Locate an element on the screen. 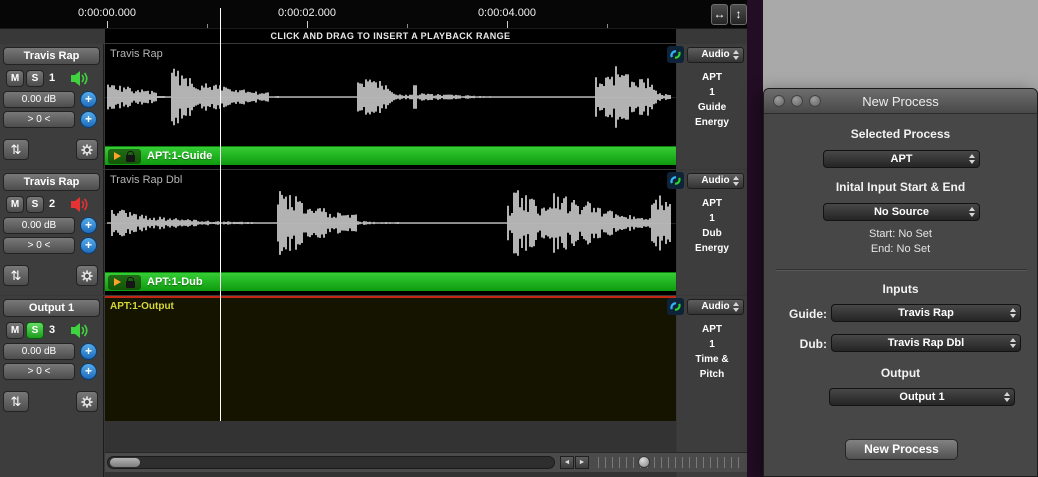 The image size is (1038, 477). output-clip: APT:1-Output is located at coordinates (390, 358).